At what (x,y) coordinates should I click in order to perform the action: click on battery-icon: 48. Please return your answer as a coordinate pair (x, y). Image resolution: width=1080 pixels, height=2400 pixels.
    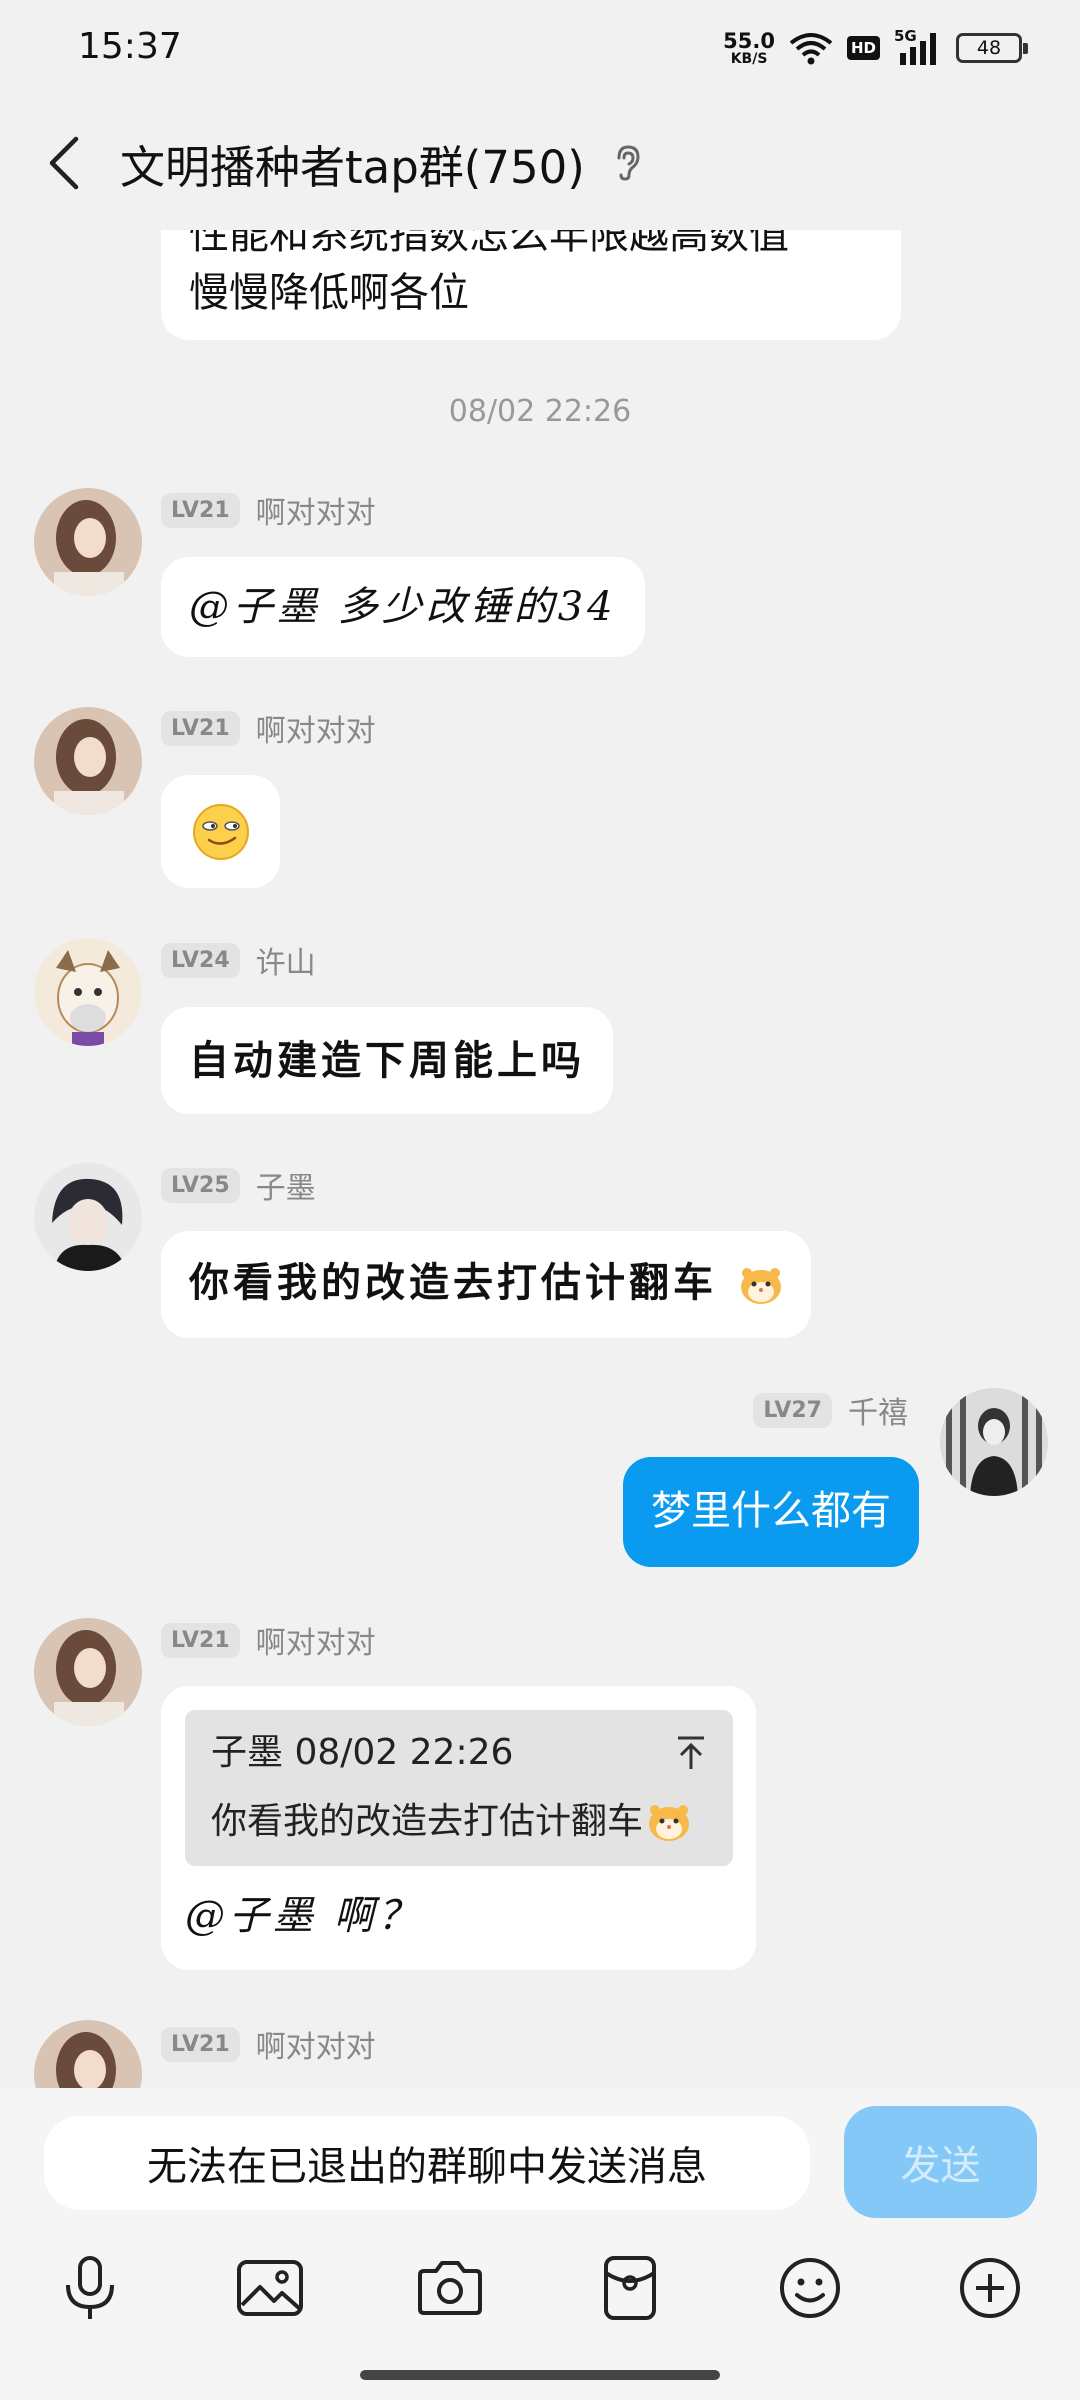
    Looking at the image, I should click on (992, 48).